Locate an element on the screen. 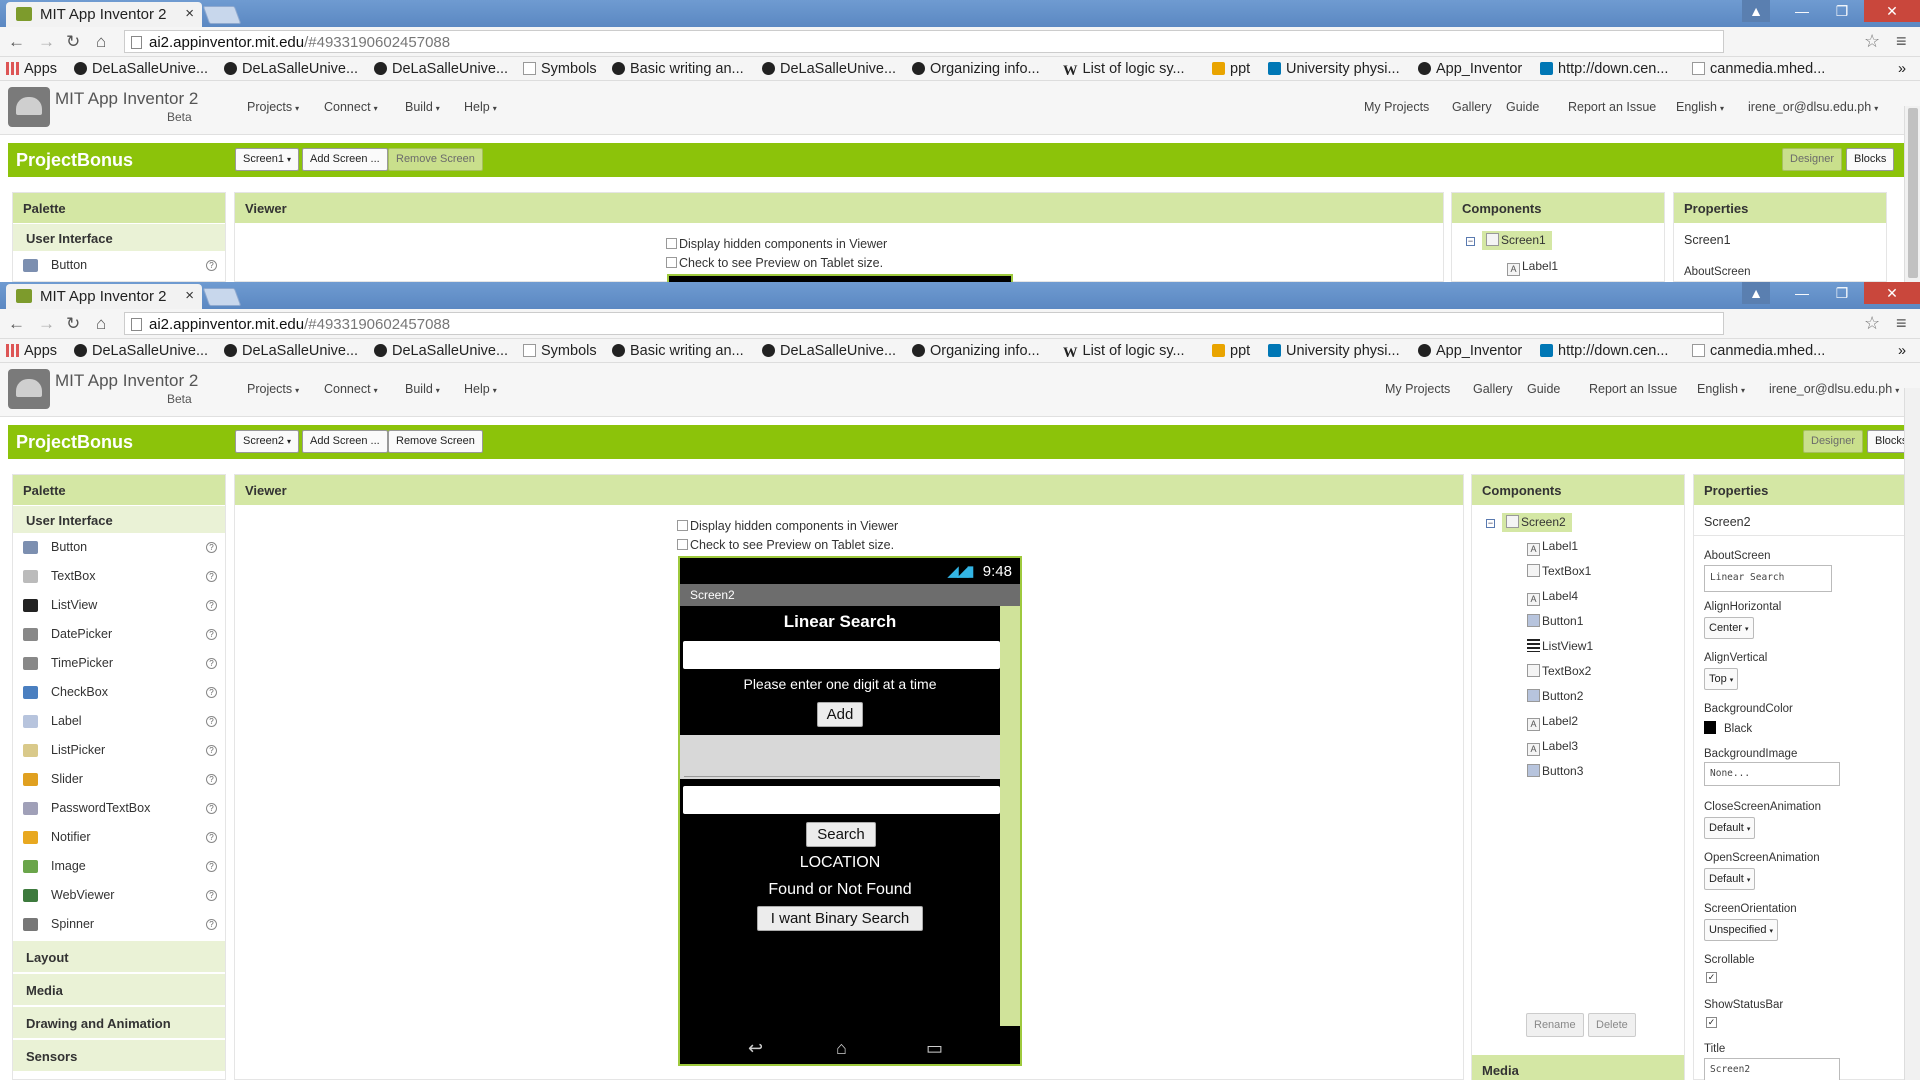 The width and height of the screenshot is (1920, 1080). tree-node: A Label2 is located at coordinates (1552, 722).